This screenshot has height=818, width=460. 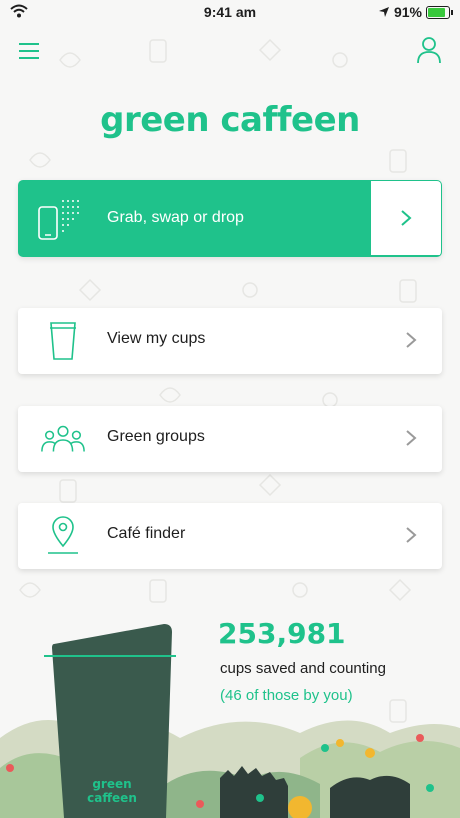 I want to click on view-my-cups-button: View my cups, so click(x=230, y=341).